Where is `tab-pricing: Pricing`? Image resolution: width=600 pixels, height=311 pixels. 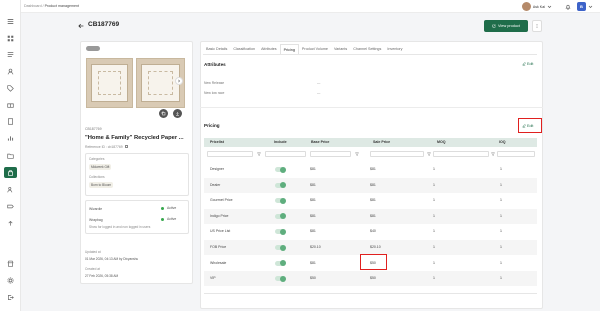
tab-pricing: Pricing is located at coordinates (289, 49).